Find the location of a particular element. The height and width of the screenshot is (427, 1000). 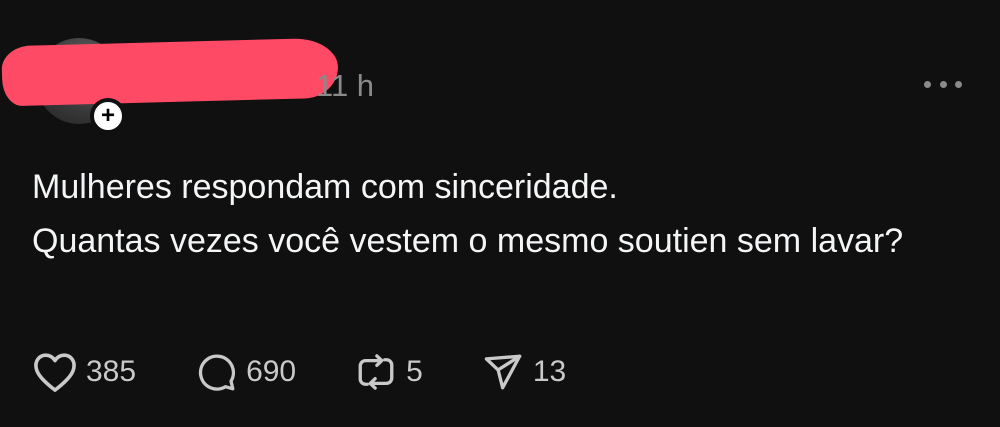

plus-icon: + is located at coordinates (107, 115).